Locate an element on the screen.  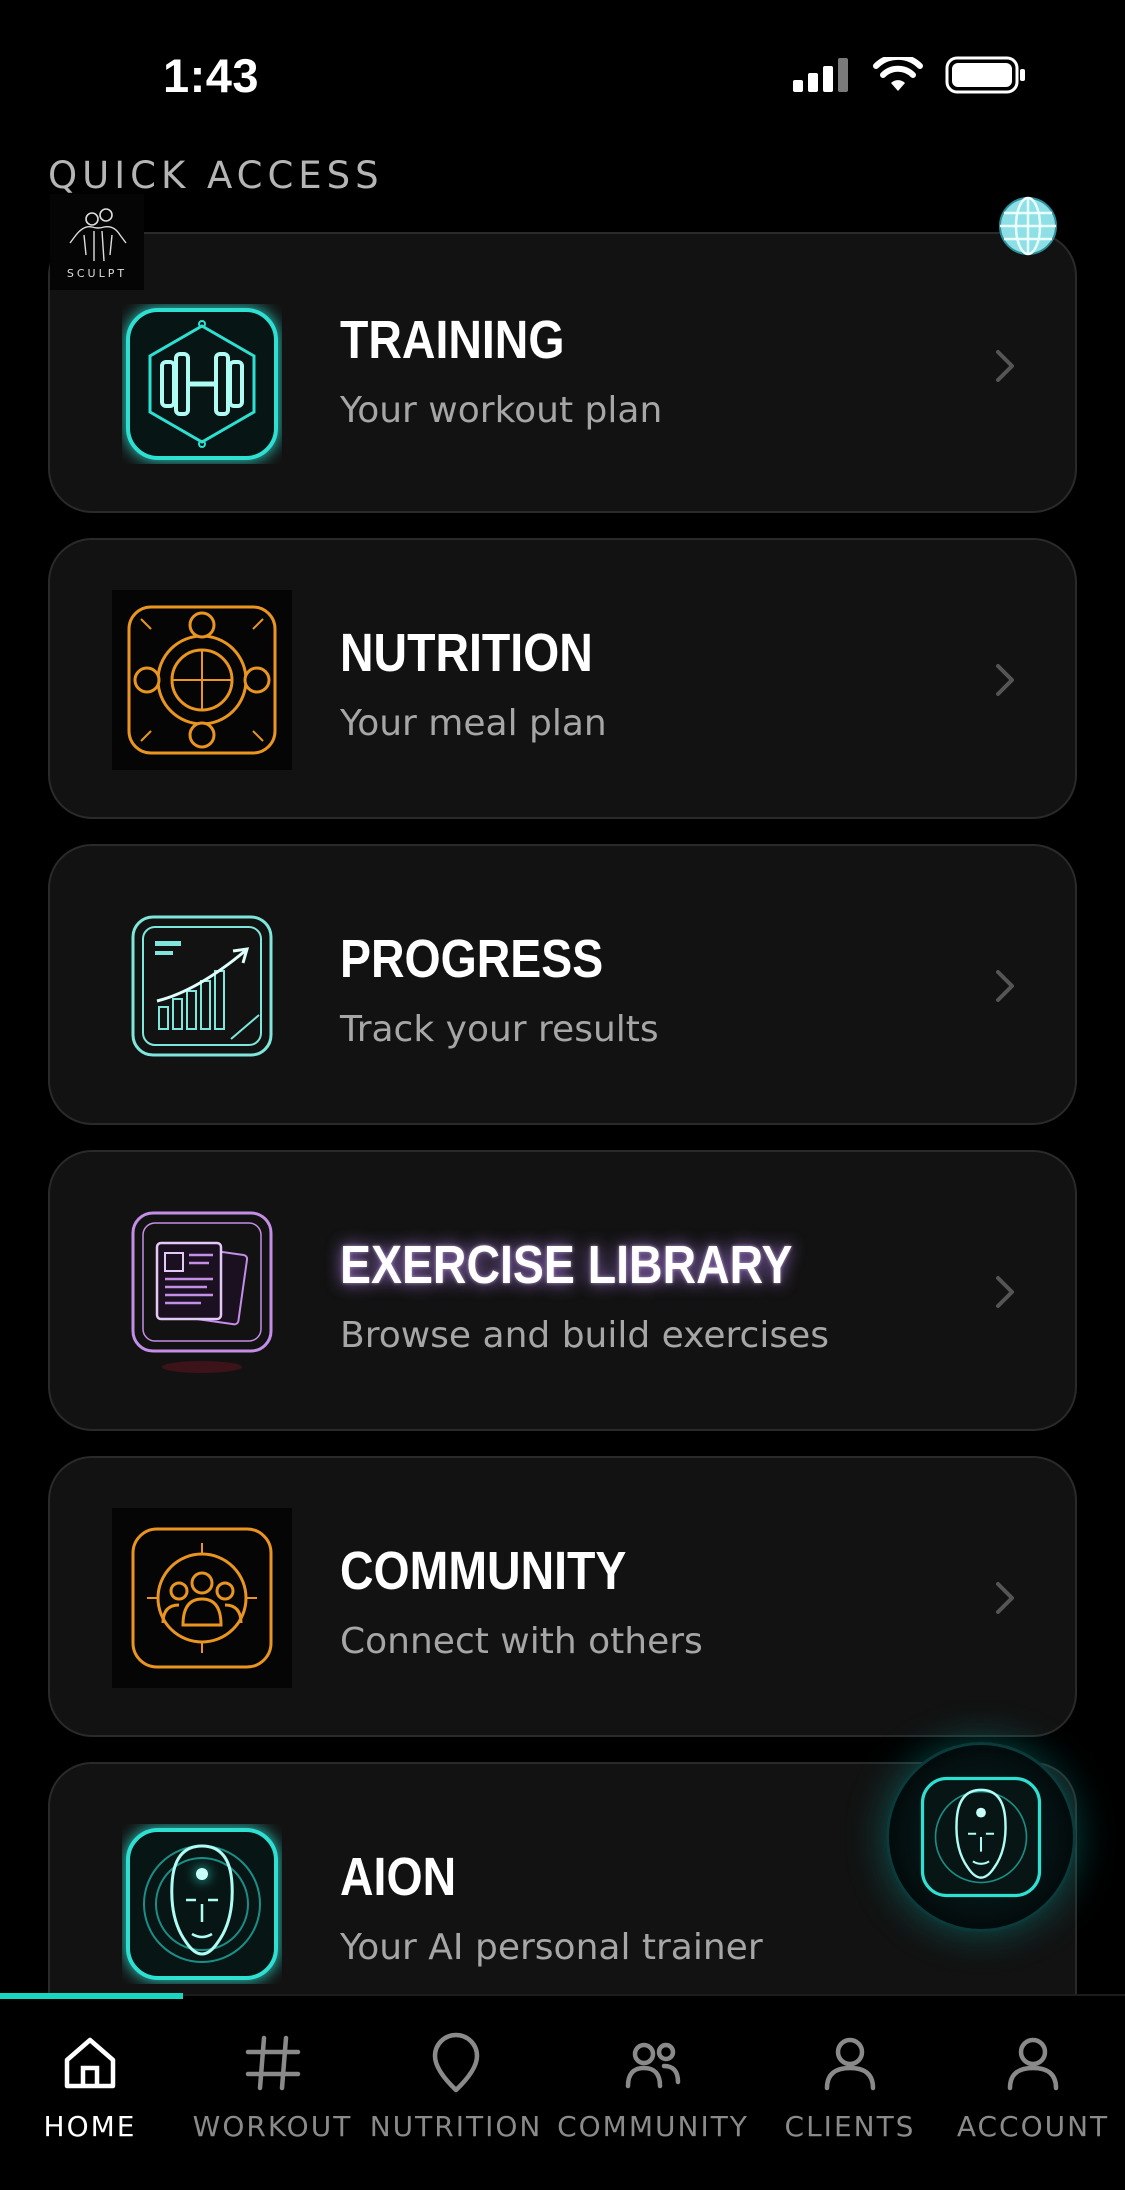
nav-label: WORKOUT is located at coordinates (272, 2126).